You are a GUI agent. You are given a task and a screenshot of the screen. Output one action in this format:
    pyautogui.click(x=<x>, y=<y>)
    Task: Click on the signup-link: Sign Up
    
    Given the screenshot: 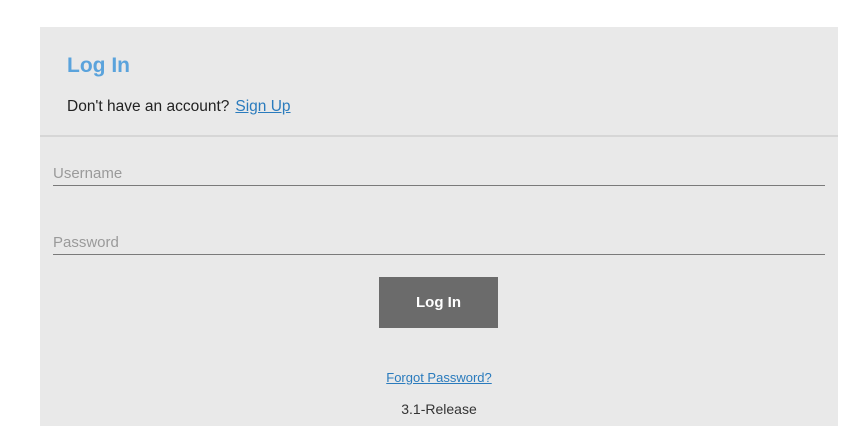 What is the action you would take?
    pyautogui.click(x=262, y=106)
    